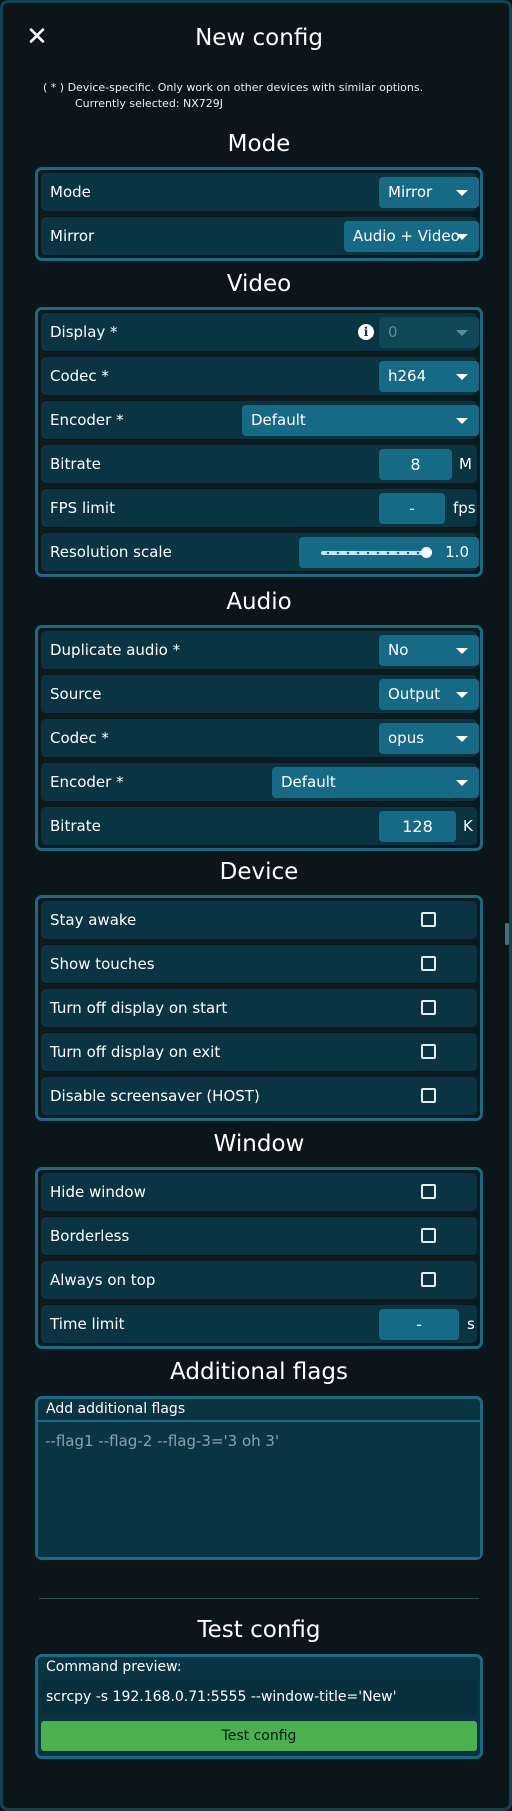 The width and height of the screenshot is (512, 1811). Describe the element at coordinates (410, 192) in the screenshot. I see `mode-select-value: Mirror` at that location.